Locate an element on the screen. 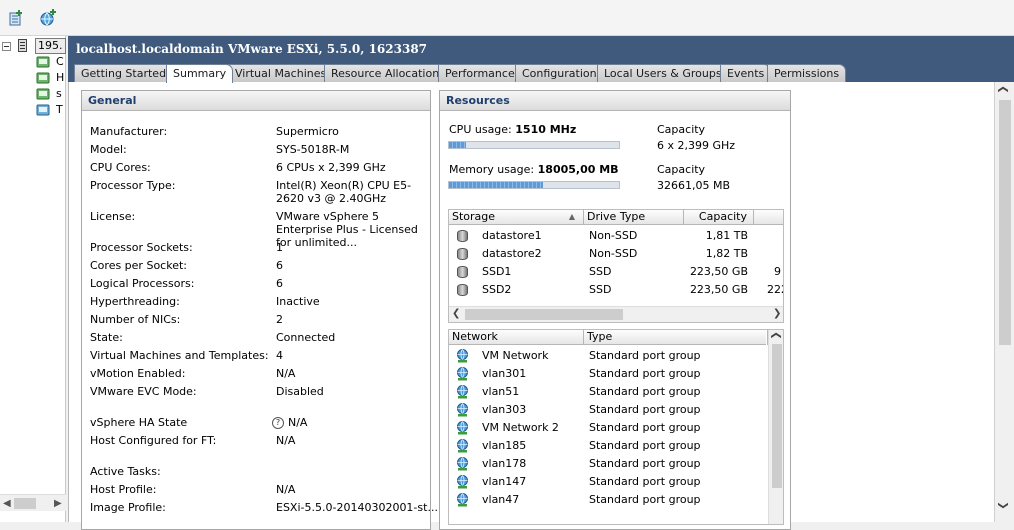 The height and width of the screenshot is (530, 1014). tab-local-users-groups: Local Users & Groups is located at coordinates (663, 73).